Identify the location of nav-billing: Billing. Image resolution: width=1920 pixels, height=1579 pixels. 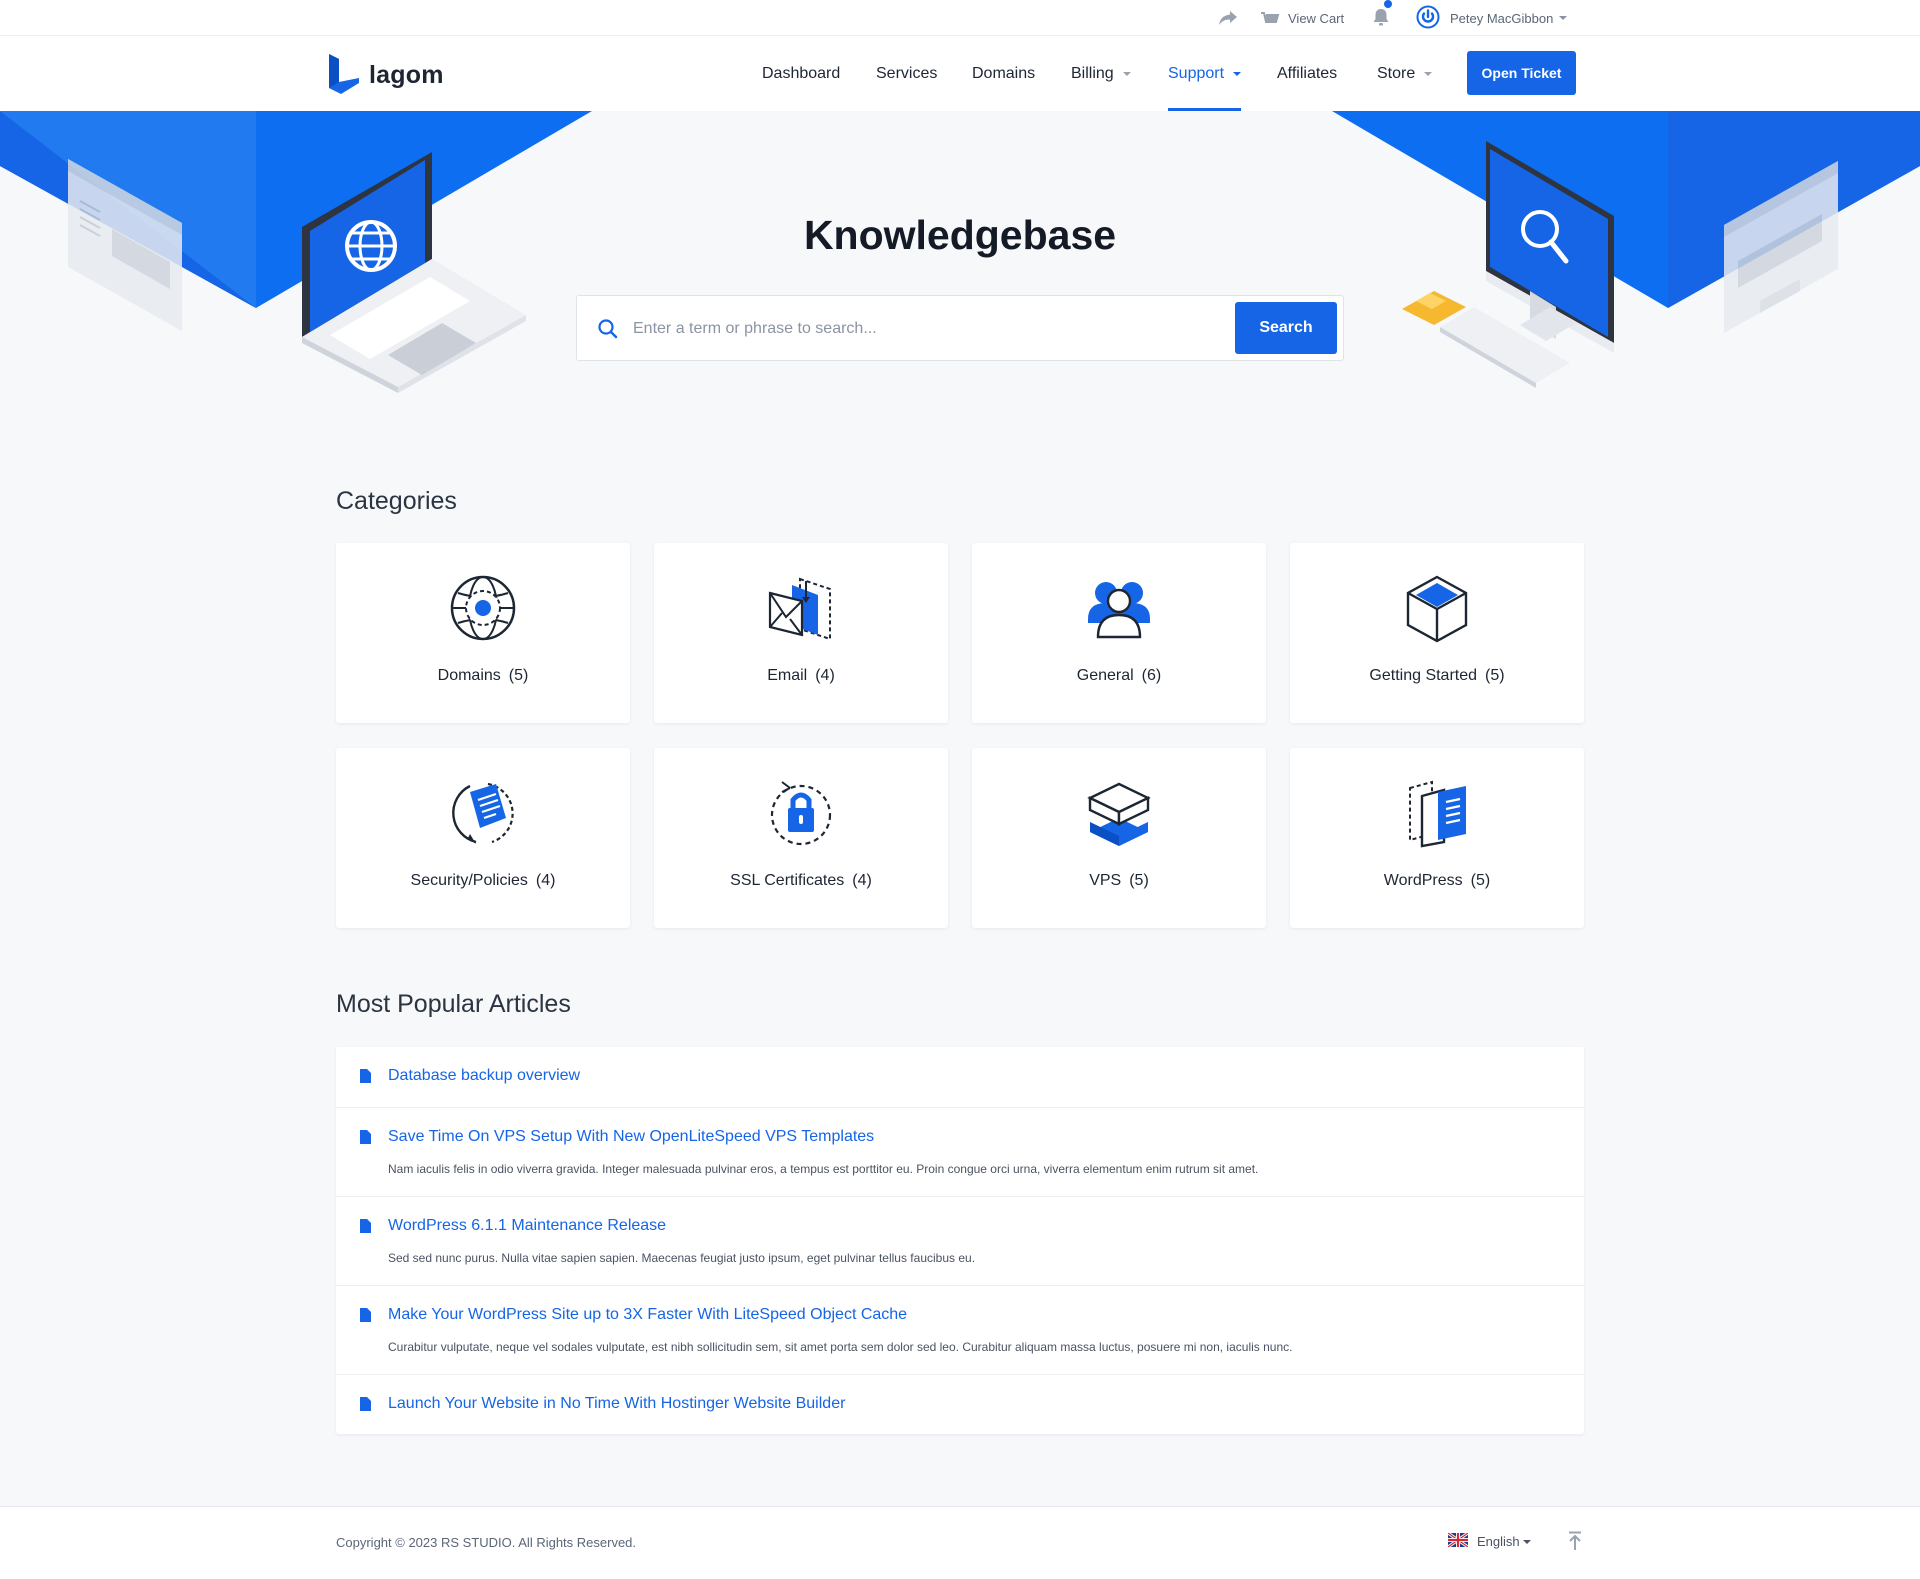
(1101, 73).